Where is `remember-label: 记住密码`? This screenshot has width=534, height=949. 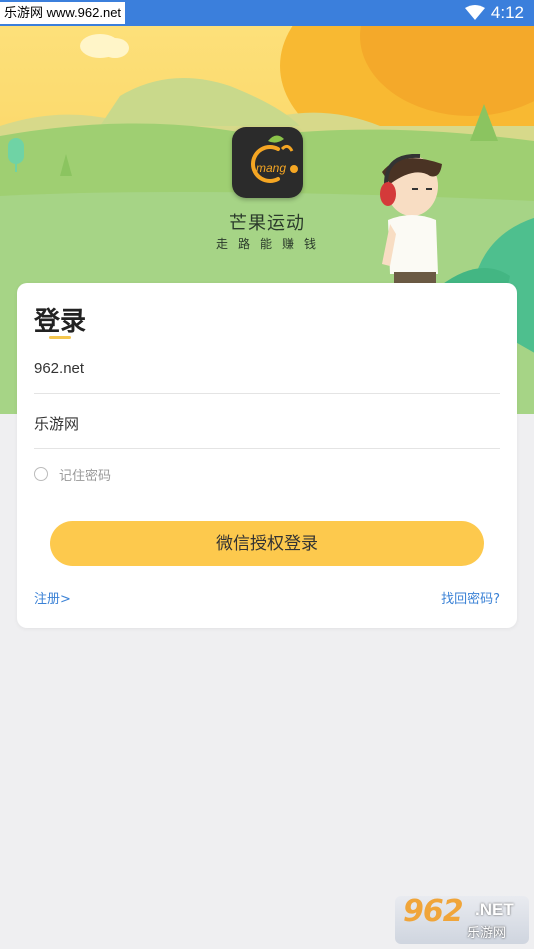 remember-label: 记住密码 is located at coordinates (85, 476).